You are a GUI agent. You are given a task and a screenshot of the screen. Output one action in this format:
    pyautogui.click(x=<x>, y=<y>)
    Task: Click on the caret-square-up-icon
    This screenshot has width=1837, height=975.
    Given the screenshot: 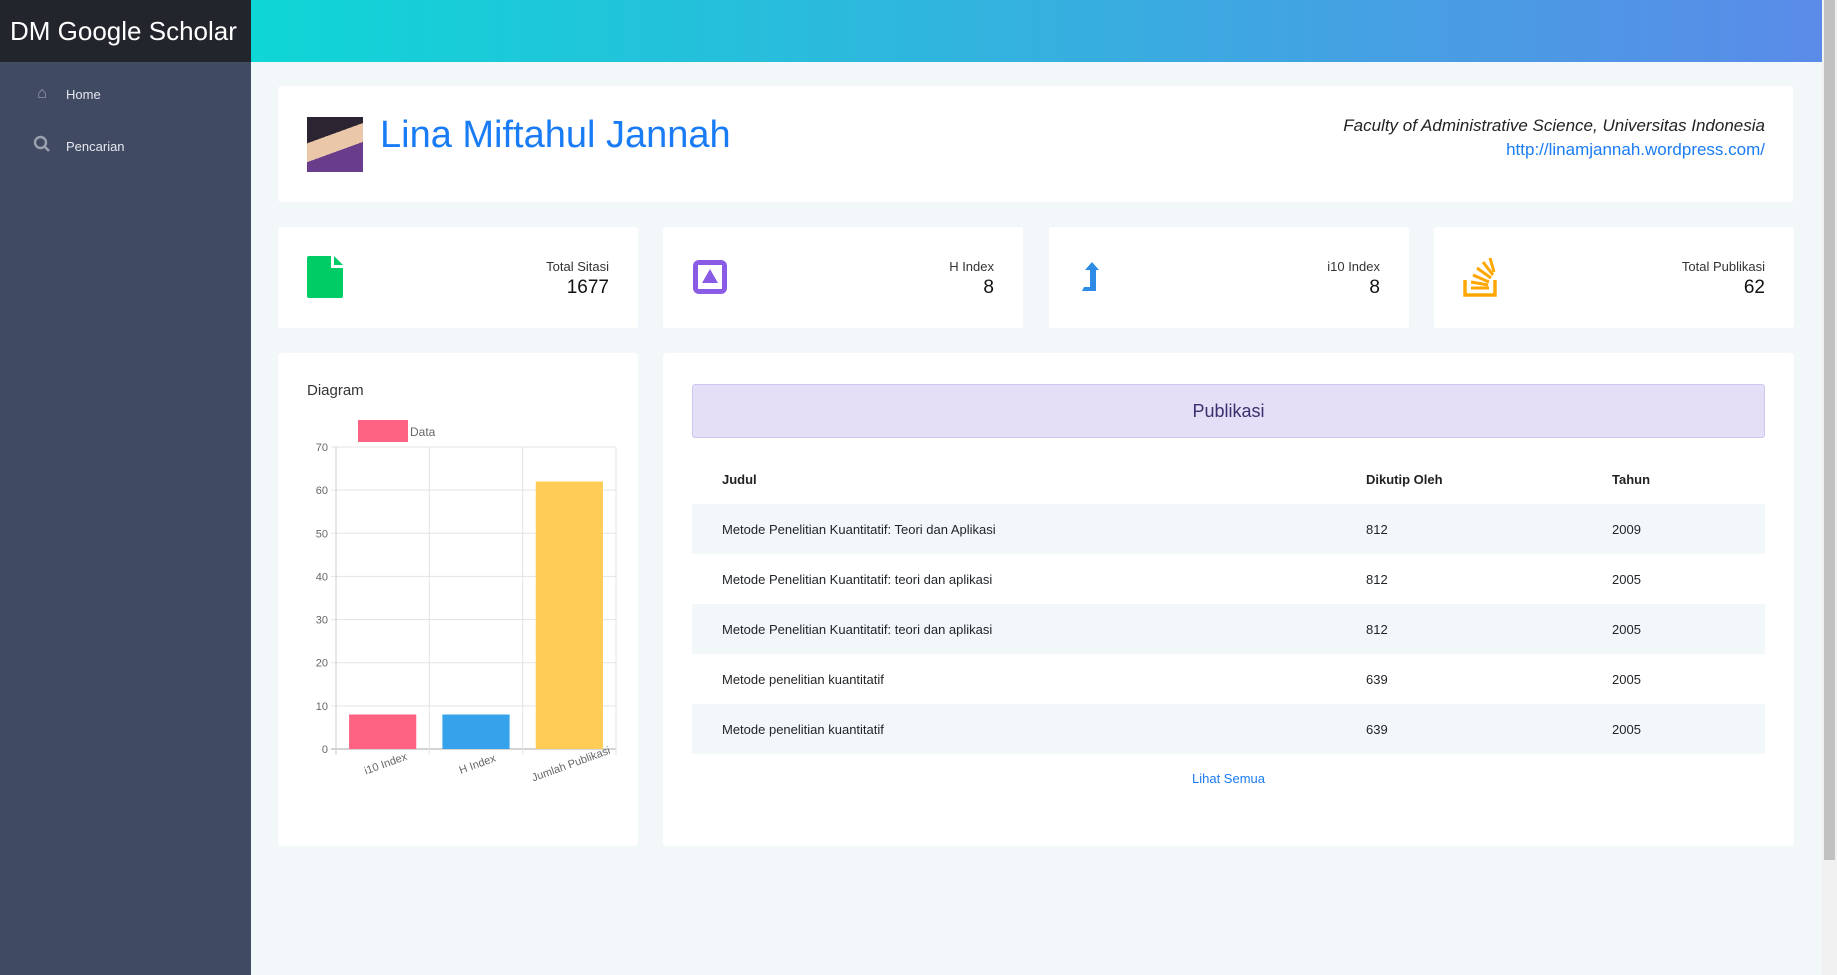 What is the action you would take?
    pyautogui.click(x=710, y=277)
    